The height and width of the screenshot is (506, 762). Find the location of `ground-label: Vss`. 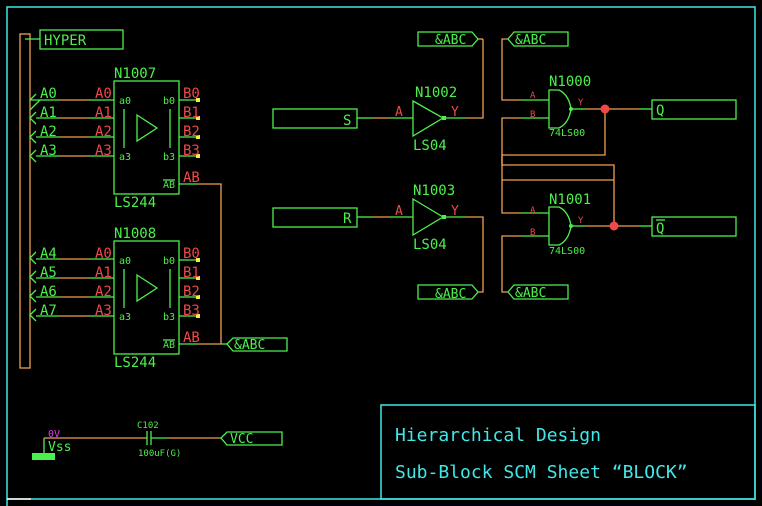

ground-label: Vss is located at coordinates (59, 447).